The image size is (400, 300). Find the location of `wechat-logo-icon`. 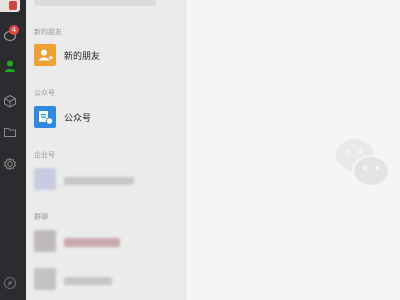

wechat-logo-icon is located at coordinates (363, 163).